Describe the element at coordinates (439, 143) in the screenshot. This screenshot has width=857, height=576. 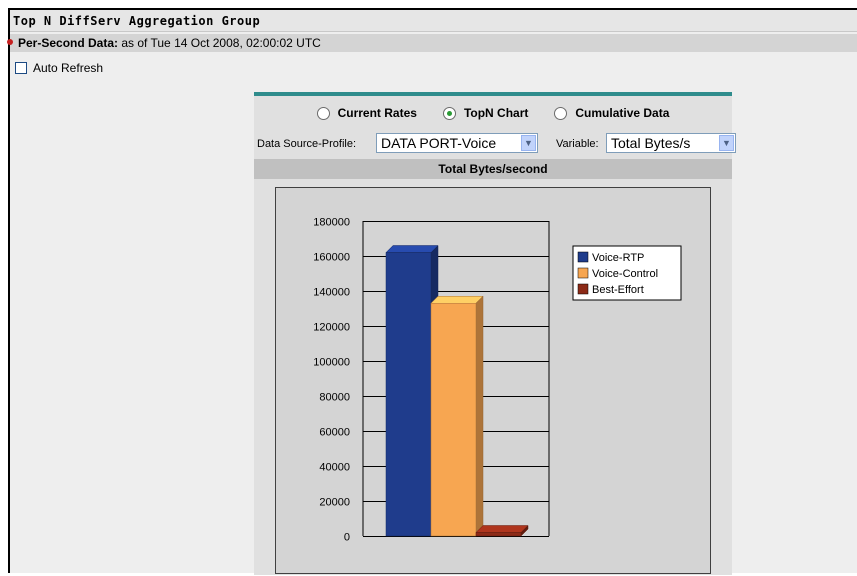
I see `data-source-value: DATA PORT-Voice` at that location.